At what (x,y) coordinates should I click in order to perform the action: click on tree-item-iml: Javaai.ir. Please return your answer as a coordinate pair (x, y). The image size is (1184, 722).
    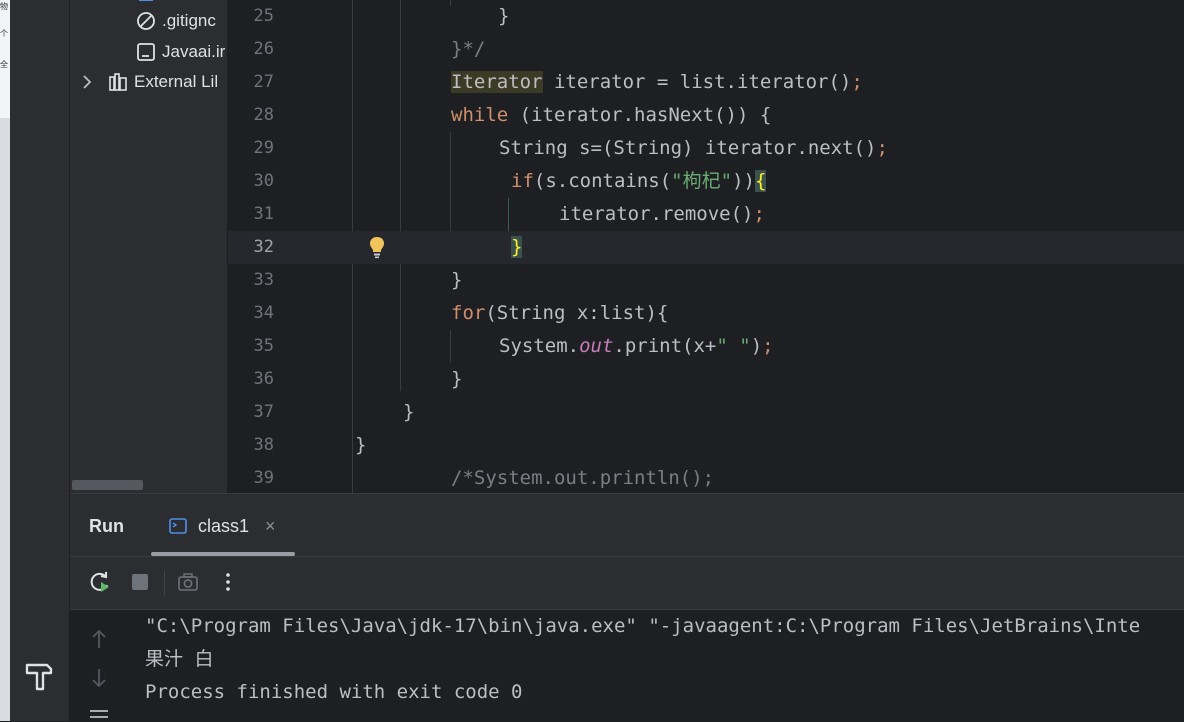
    Looking at the image, I should click on (180, 52).